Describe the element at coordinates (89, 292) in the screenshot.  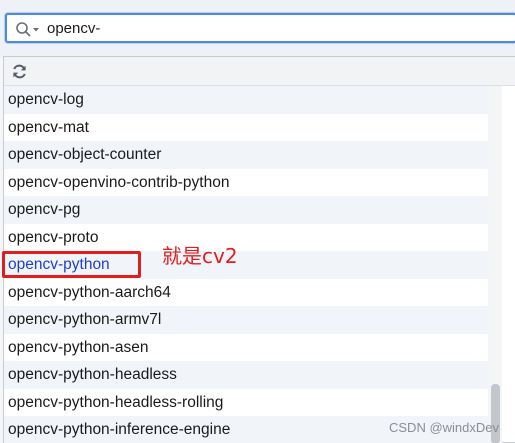
I see `list-item-label: opencv-python-aarch64` at that location.